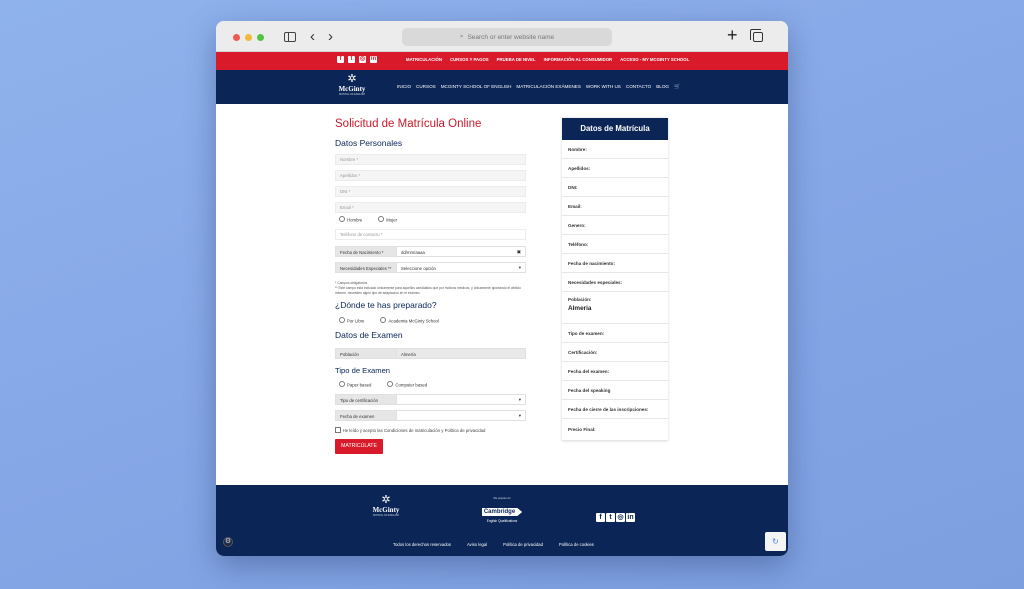 The height and width of the screenshot is (589, 1024). What do you see at coordinates (351, 320) in the screenshot?
I see `prepared-libre-radio: Por Libre` at bounding box center [351, 320].